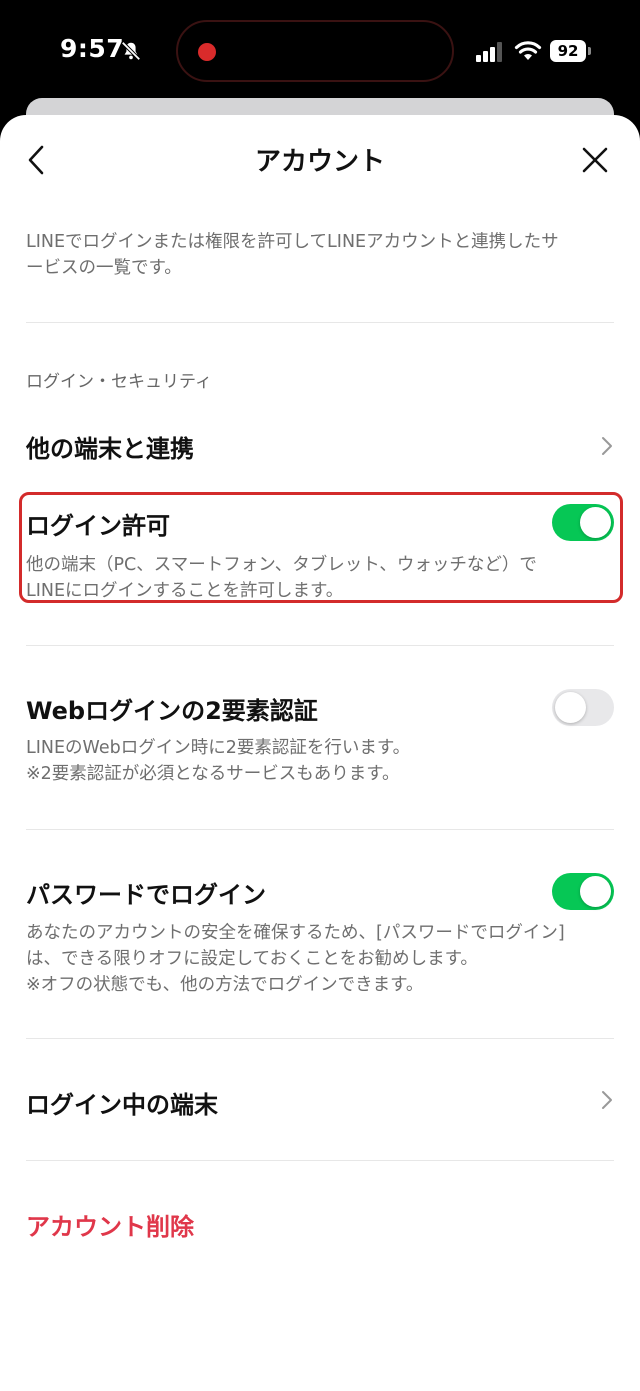  What do you see at coordinates (146, 895) in the screenshot?
I see `password-login-title: パスワードでログイン` at bounding box center [146, 895].